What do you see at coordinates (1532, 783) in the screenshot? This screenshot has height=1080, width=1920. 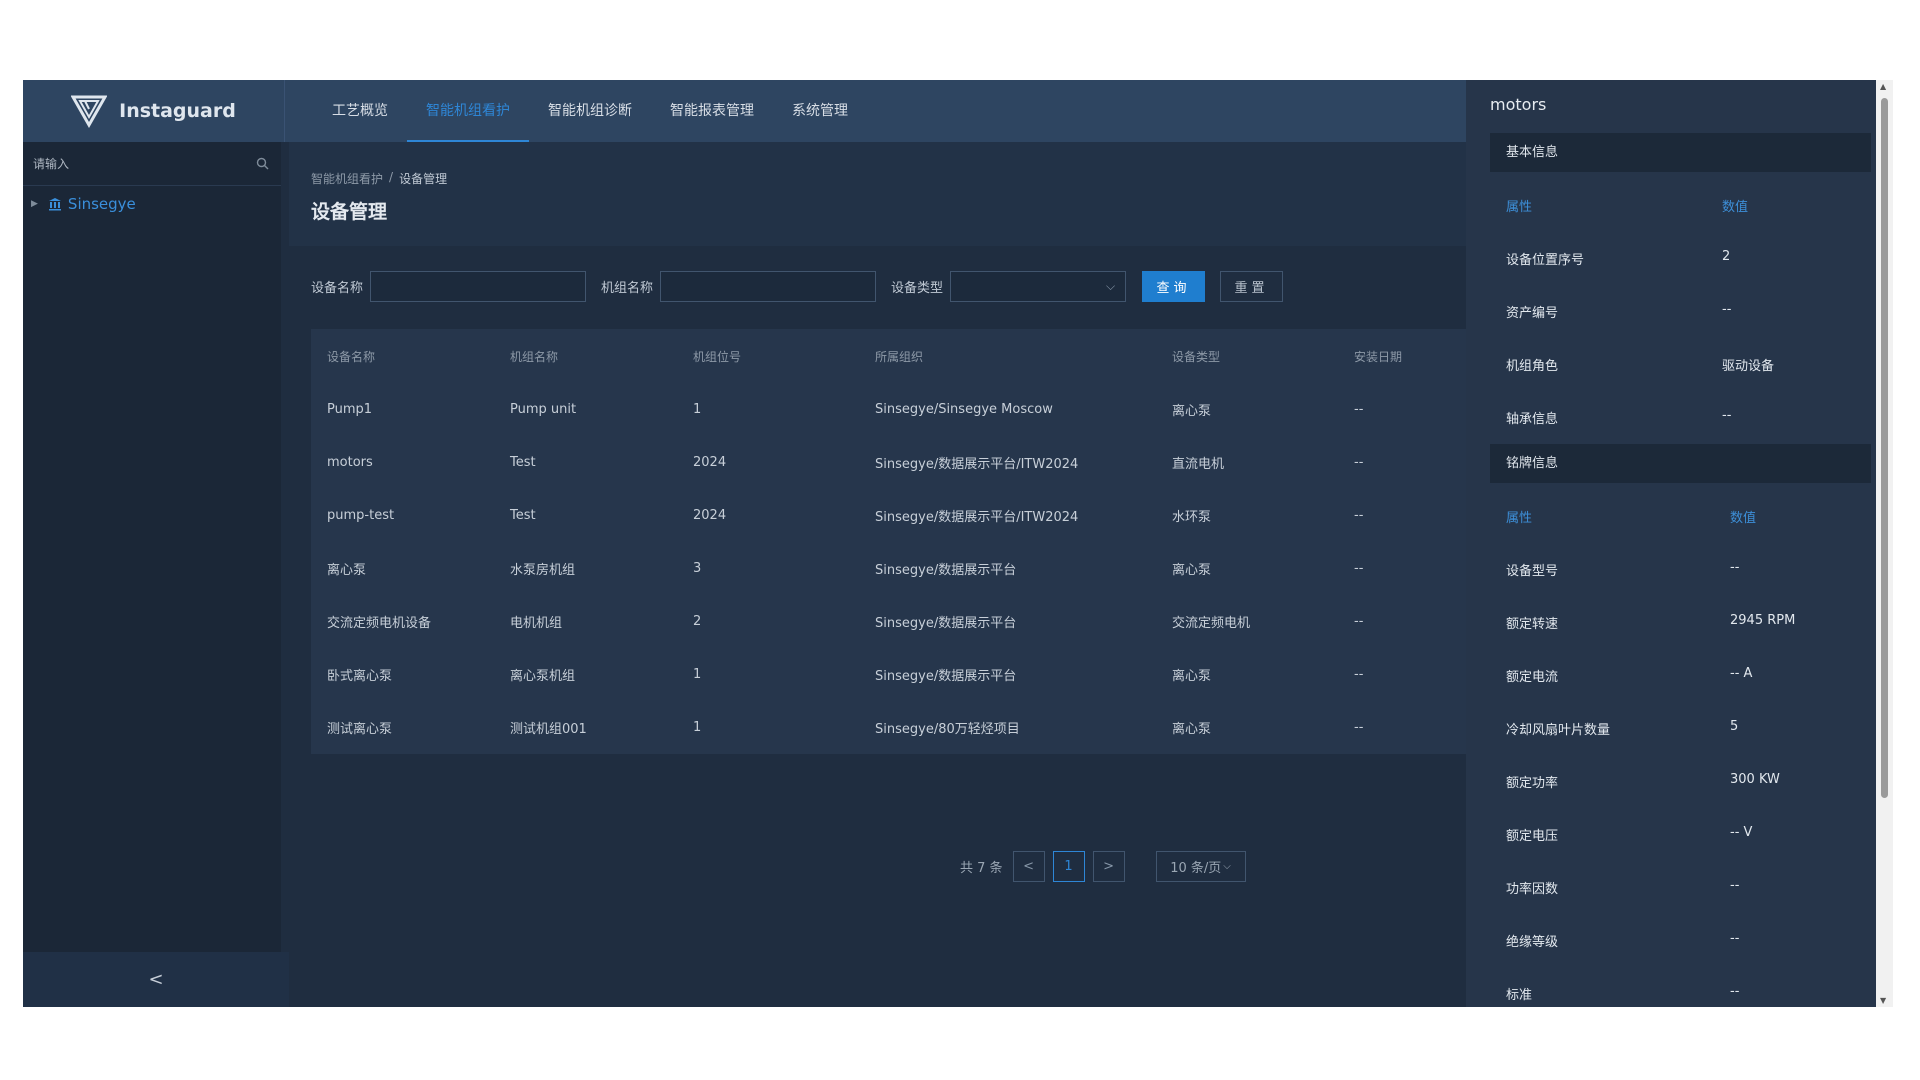 I see `property-key: 额定功率` at bounding box center [1532, 783].